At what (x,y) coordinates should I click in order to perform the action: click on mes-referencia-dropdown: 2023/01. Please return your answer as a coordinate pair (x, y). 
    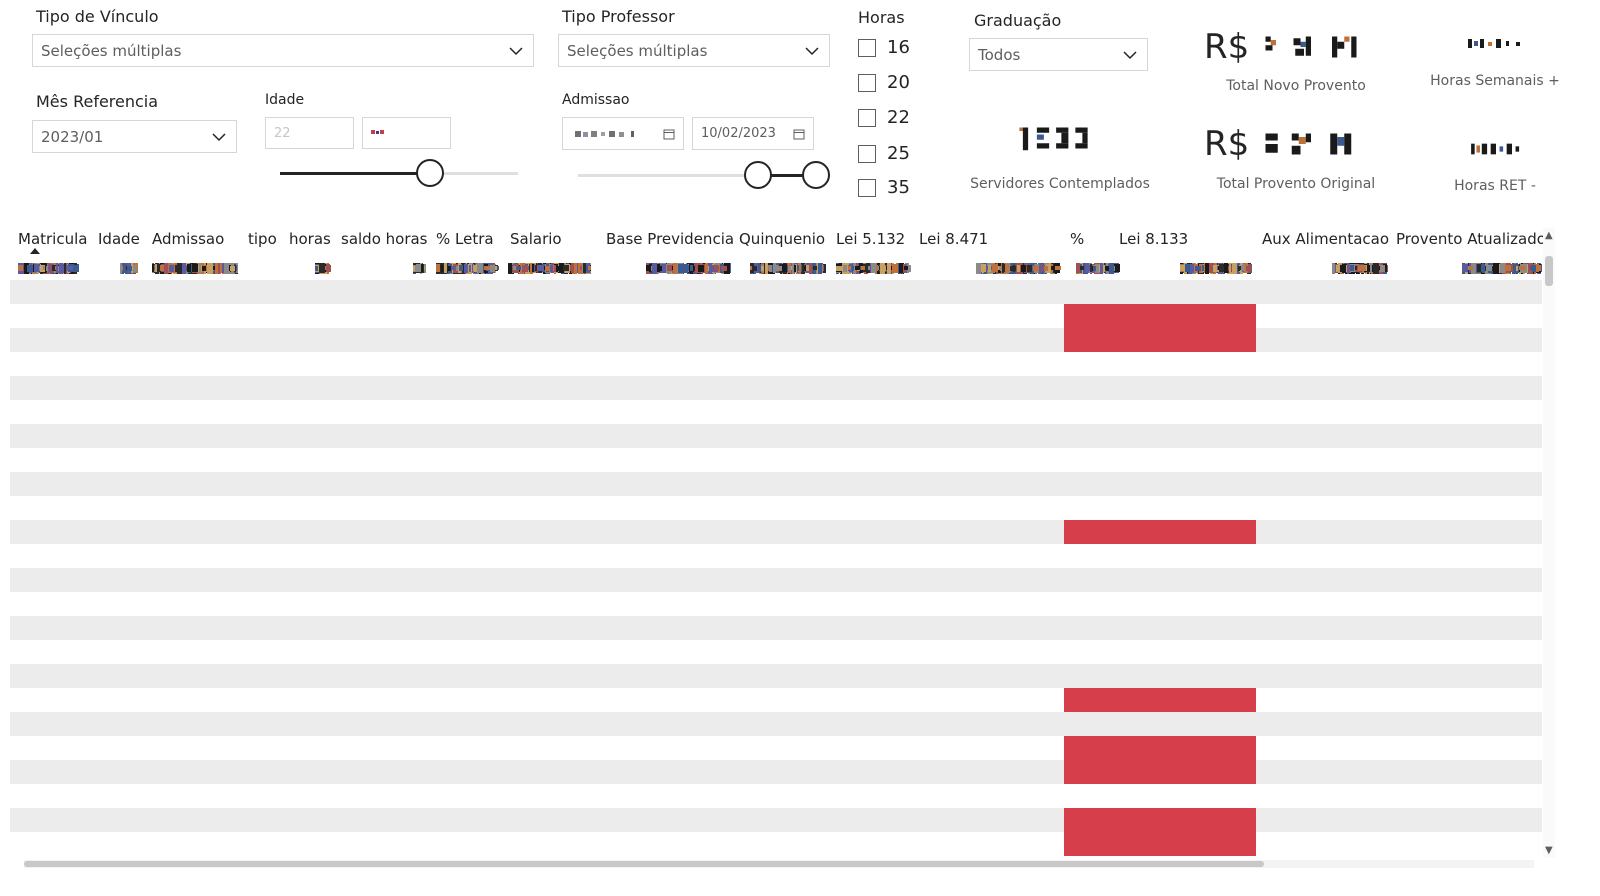
    Looking at the image, I should click on (134, 136).